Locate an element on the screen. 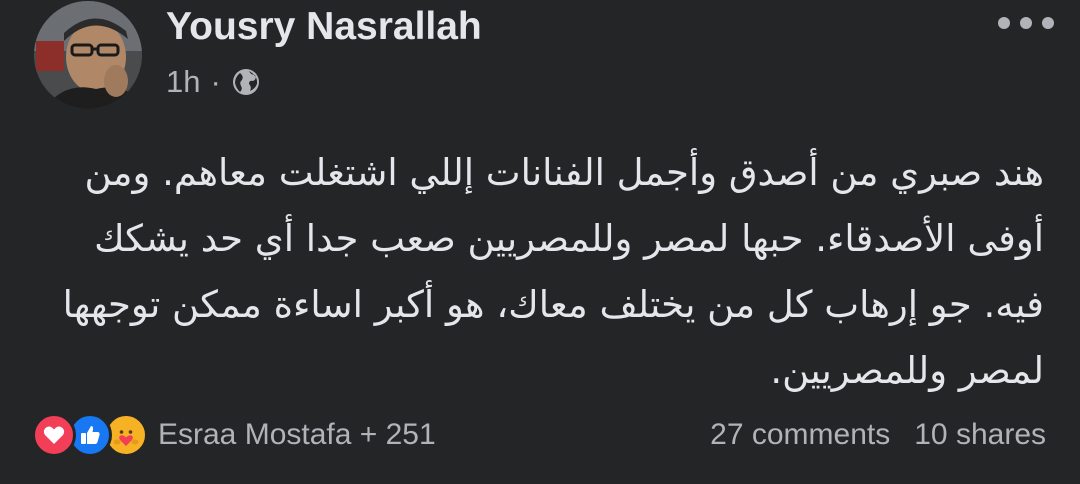 The image size is (1080, 484). author-avatar is located at coordinates (88, 55).